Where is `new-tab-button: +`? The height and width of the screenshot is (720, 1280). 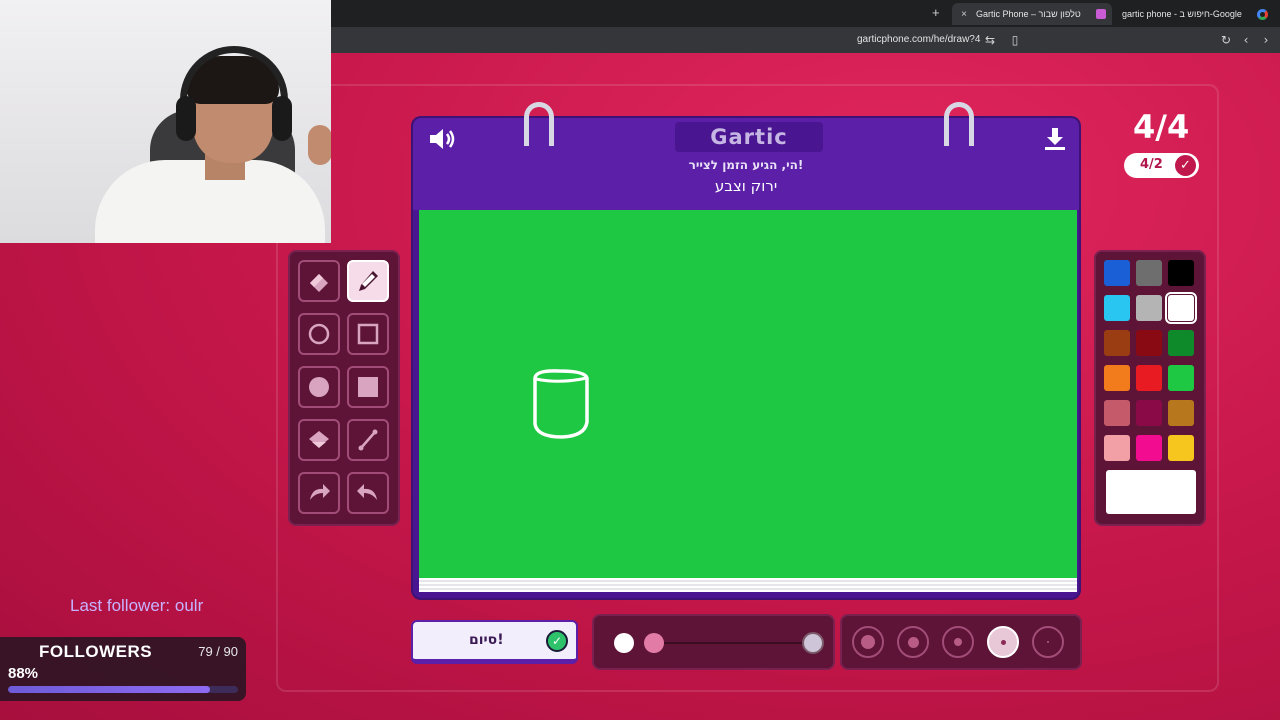 new-tab-button: + is located at coordinates (939, 13).